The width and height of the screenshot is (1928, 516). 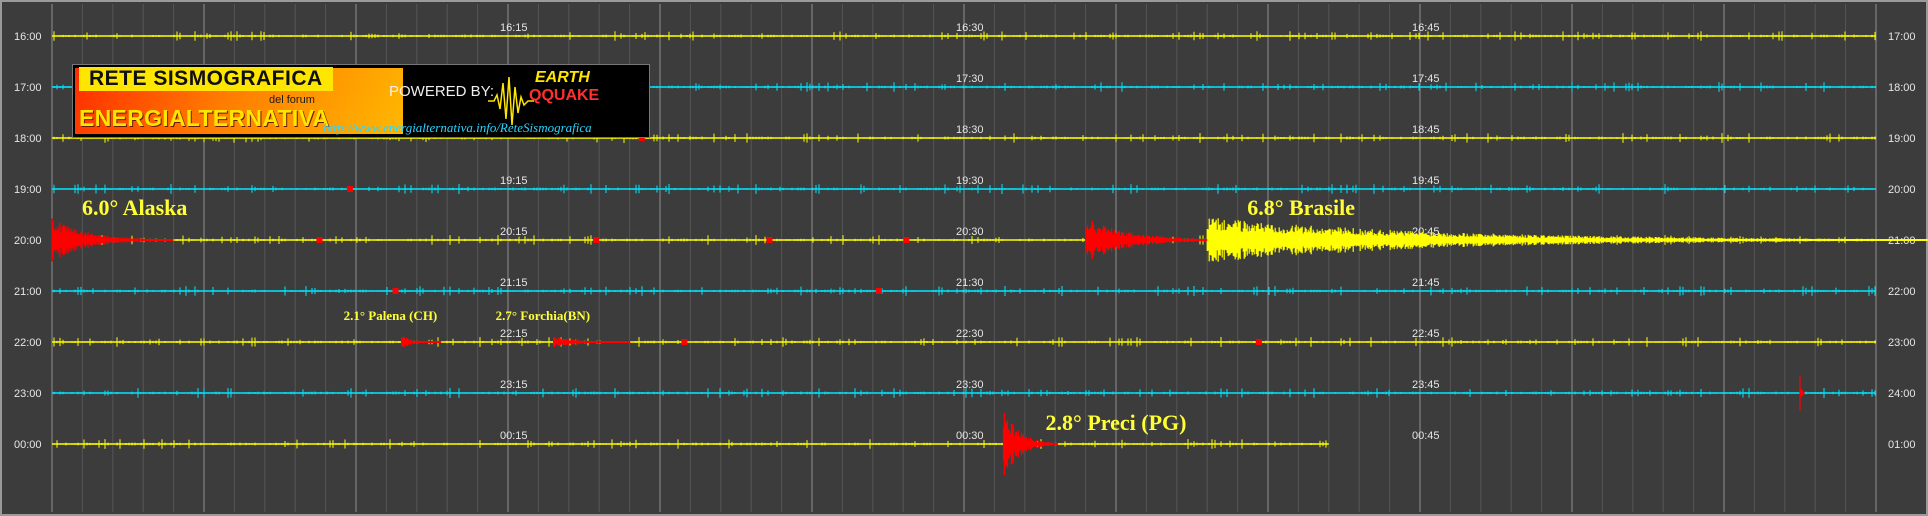 What do you see at coordinates (970, 283) in the screenshot?
I see `row-mid-time-label: 21:30` at bounding box center [970, 283].